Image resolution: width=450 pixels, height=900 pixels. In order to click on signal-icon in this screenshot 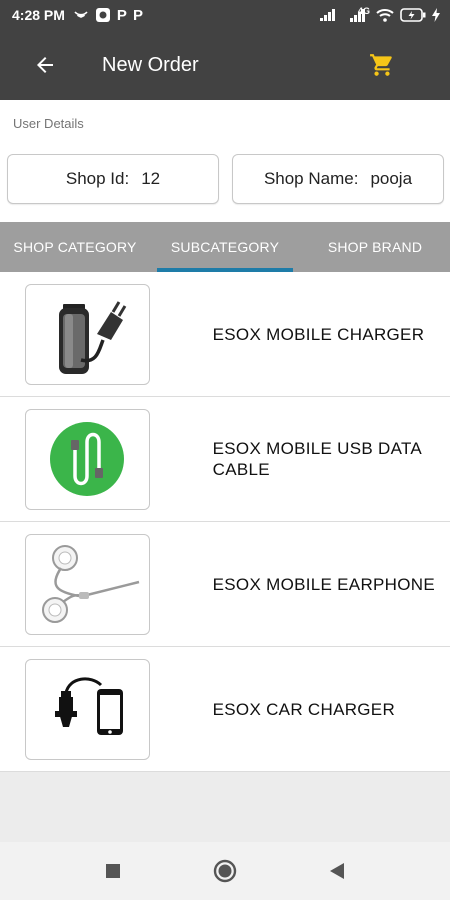, I will do `click(328, 15)`.